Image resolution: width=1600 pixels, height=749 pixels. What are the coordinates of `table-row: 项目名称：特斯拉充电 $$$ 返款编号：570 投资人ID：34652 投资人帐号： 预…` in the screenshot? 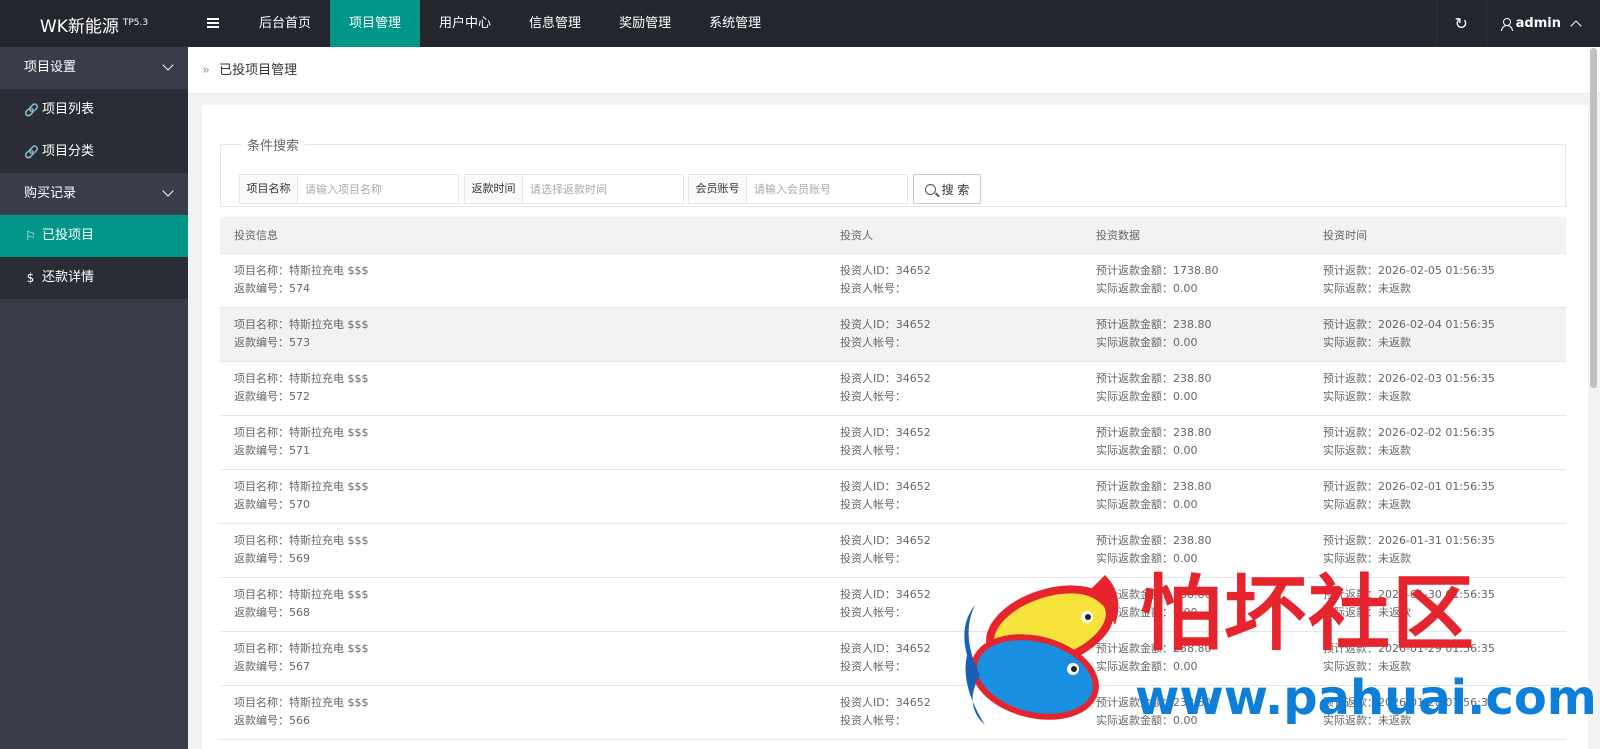 It's located at (893, 496).